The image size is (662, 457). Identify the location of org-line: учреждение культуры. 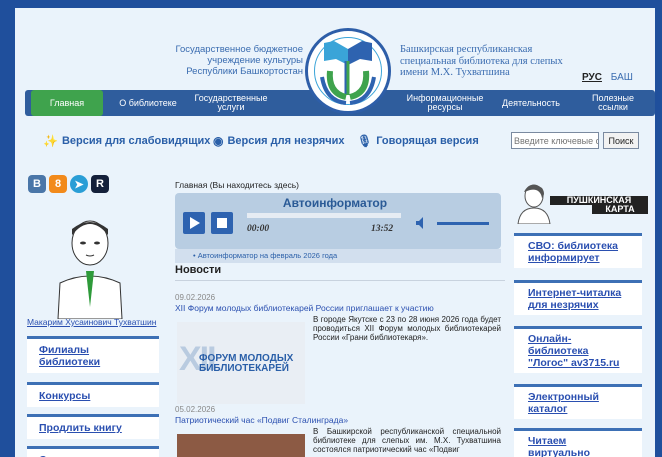
(255, 60).